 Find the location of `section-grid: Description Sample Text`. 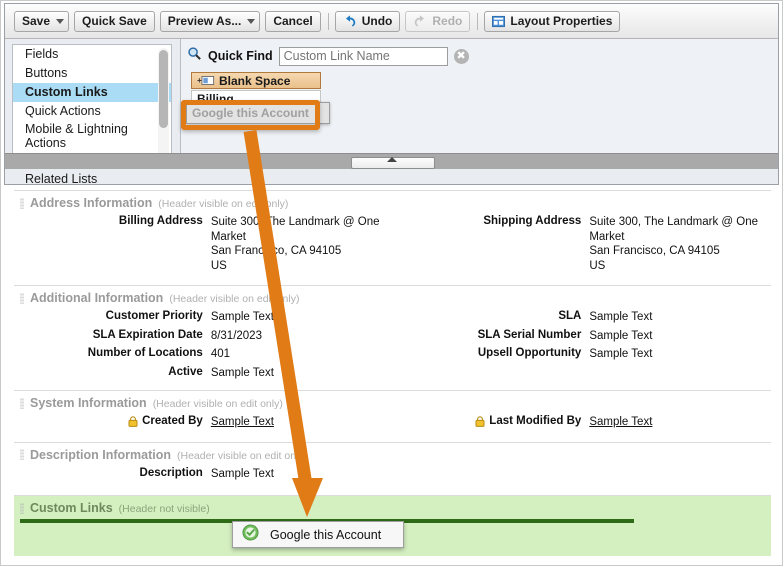

section-grid: Description Sample Text is located at coordinates (392, 474).